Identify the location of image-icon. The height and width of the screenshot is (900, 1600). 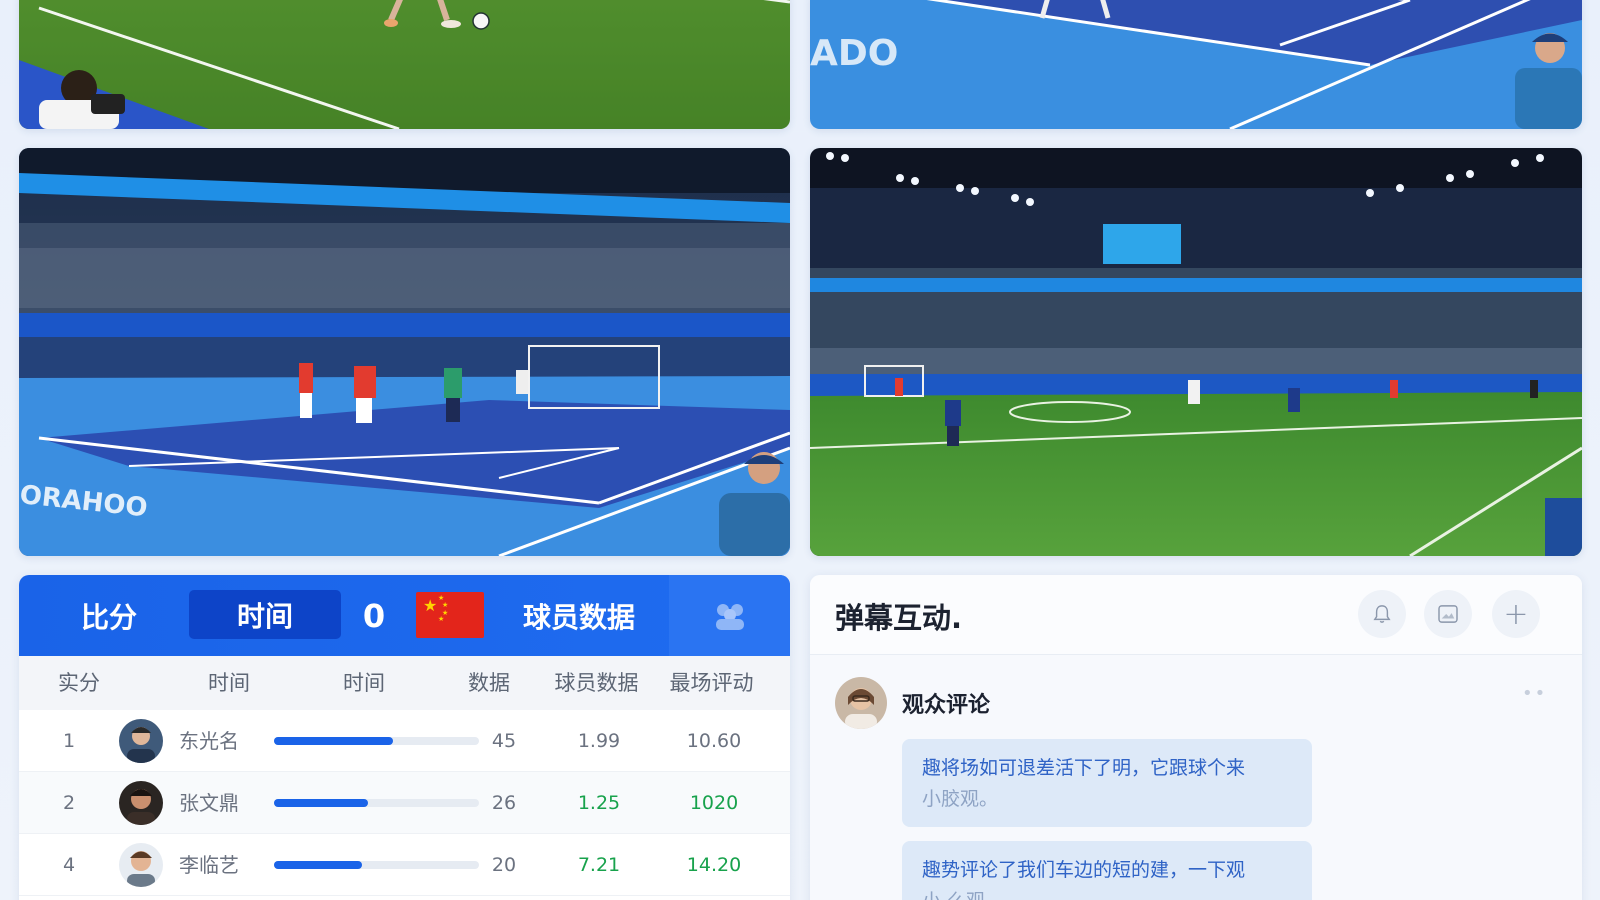
(1448, 614).